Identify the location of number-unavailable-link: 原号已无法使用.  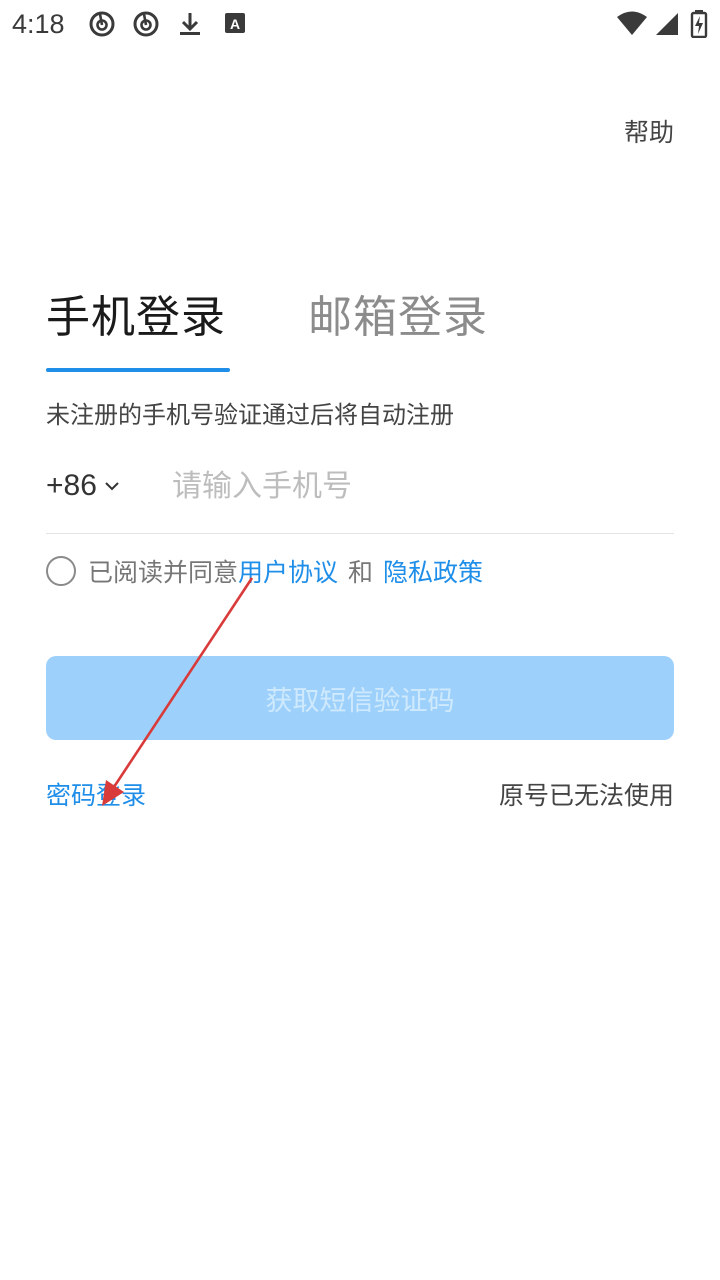
(586, 796).